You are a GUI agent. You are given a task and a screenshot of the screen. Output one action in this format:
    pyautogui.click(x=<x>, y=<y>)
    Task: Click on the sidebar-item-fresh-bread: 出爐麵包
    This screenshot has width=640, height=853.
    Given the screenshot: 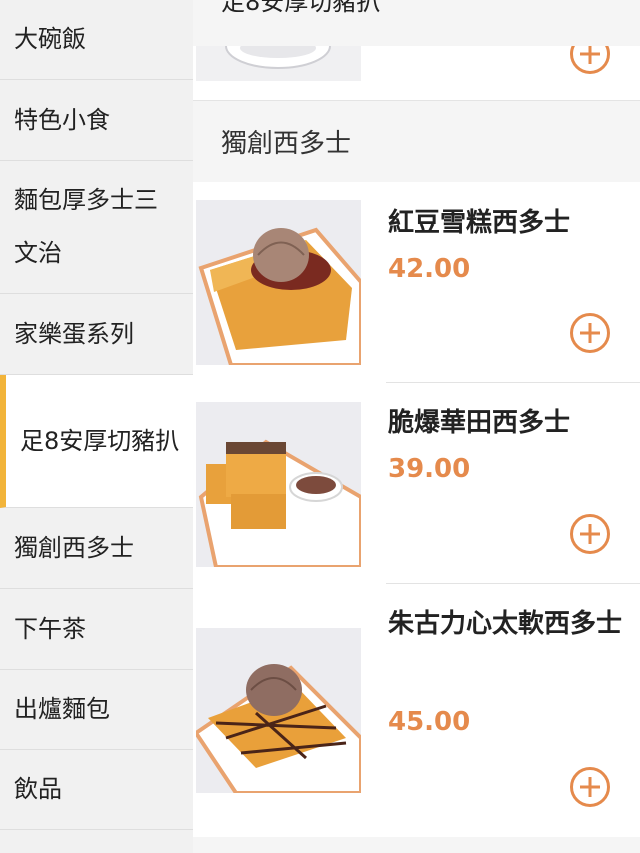 What is the action you would take?
    pyautogui.click(x=96, y=710)
    